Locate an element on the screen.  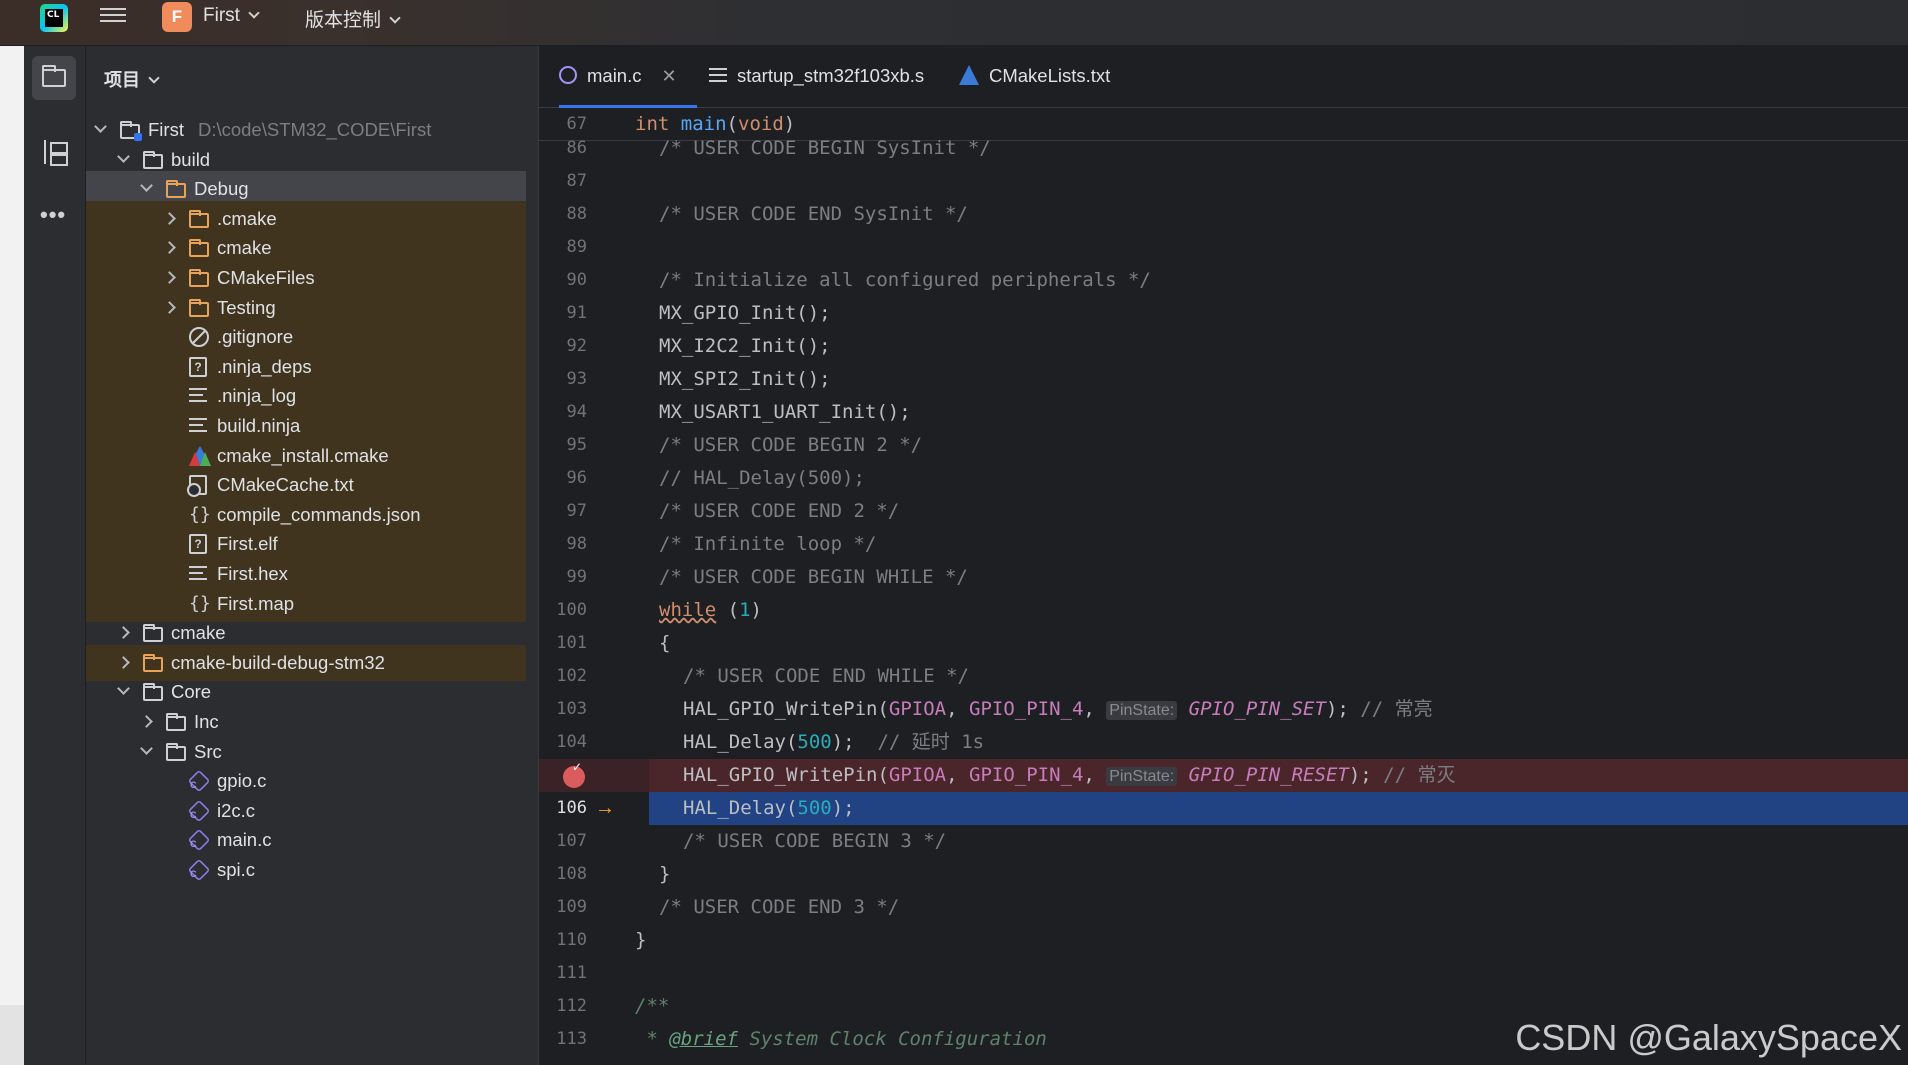
project-badge-icon: F is located at coordinates (177, 17).